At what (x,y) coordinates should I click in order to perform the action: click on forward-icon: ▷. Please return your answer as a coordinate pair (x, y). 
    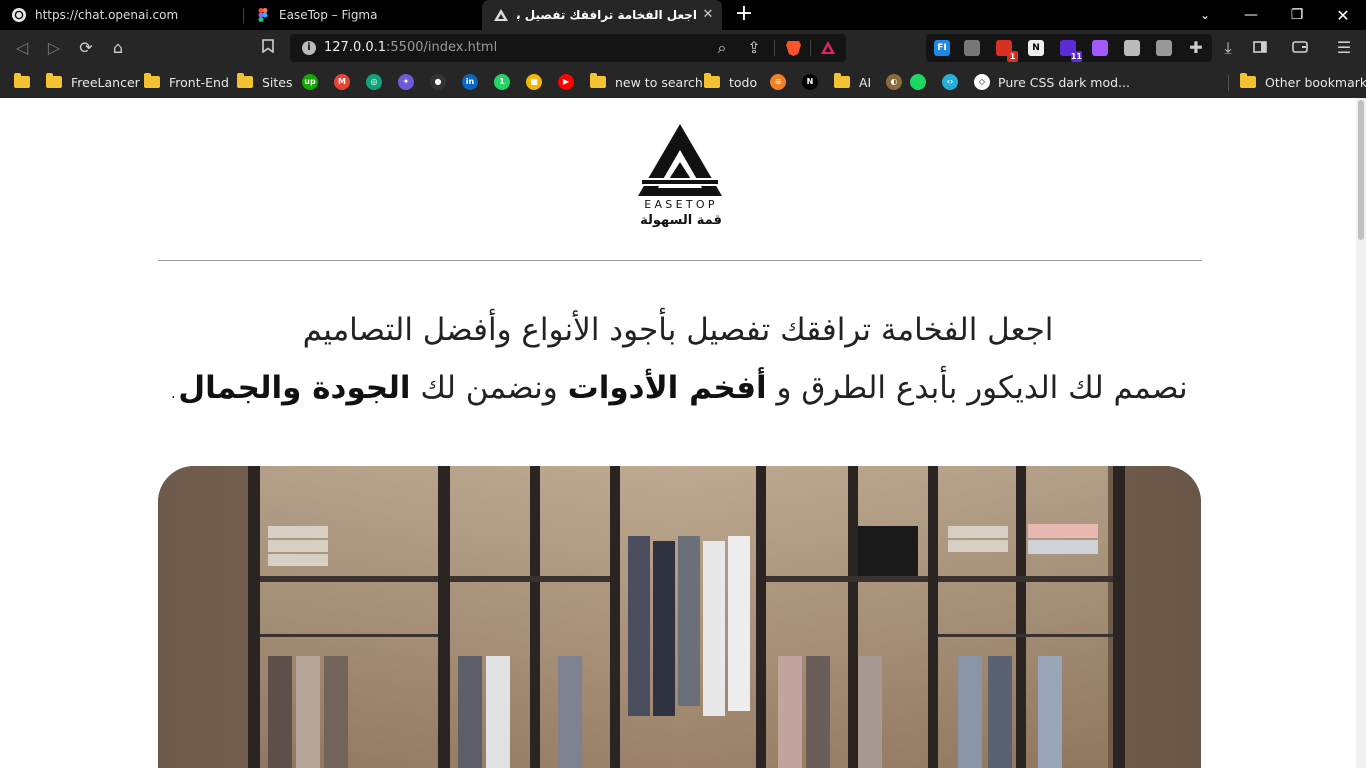
    Looking at the image, I should click on (54, 48).